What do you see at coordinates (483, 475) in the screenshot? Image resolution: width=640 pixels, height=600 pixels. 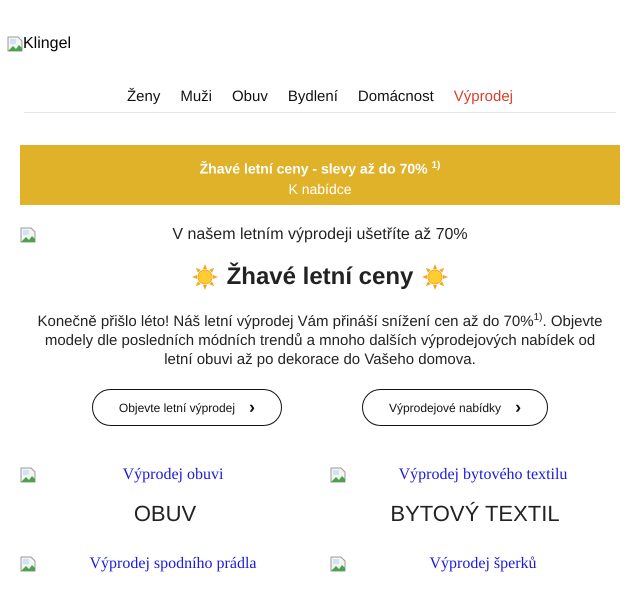 I see `category-image-link: Výprodej bytového textilu` at bounding box center [483, 475].